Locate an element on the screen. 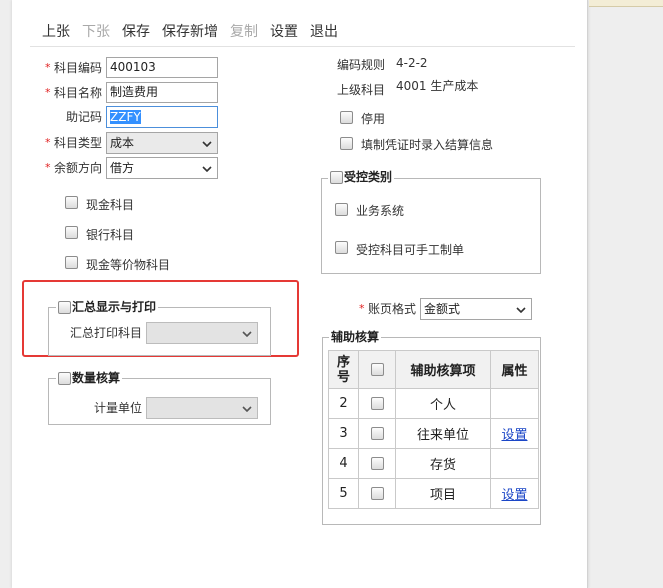  exit-button: 退出 is located at coordinates (324, 32).